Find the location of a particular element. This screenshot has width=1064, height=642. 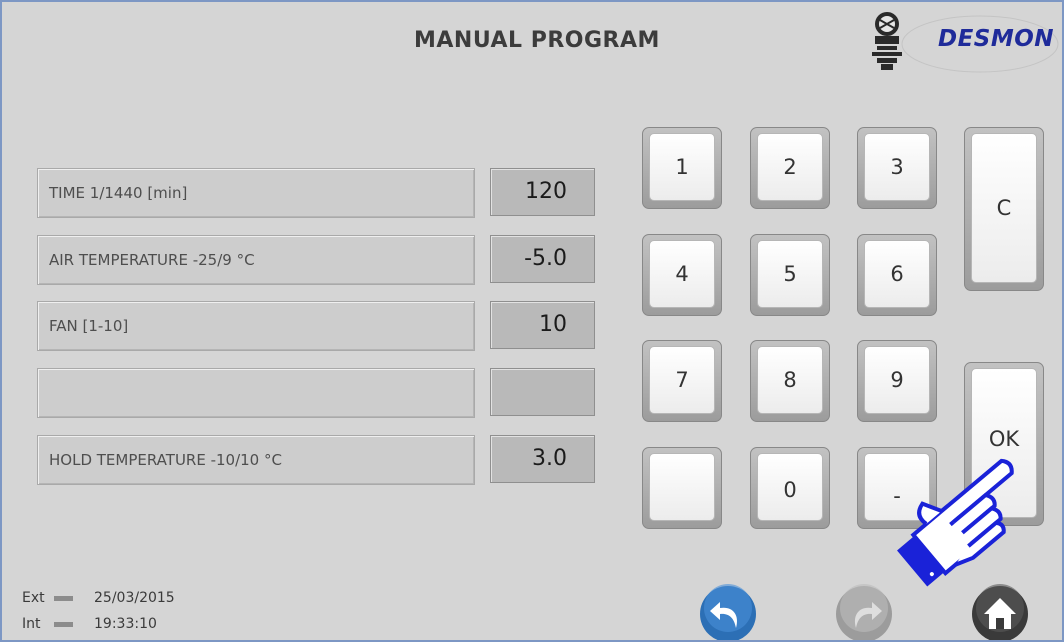

key-3: 3 is located at coordinates (897, 168).